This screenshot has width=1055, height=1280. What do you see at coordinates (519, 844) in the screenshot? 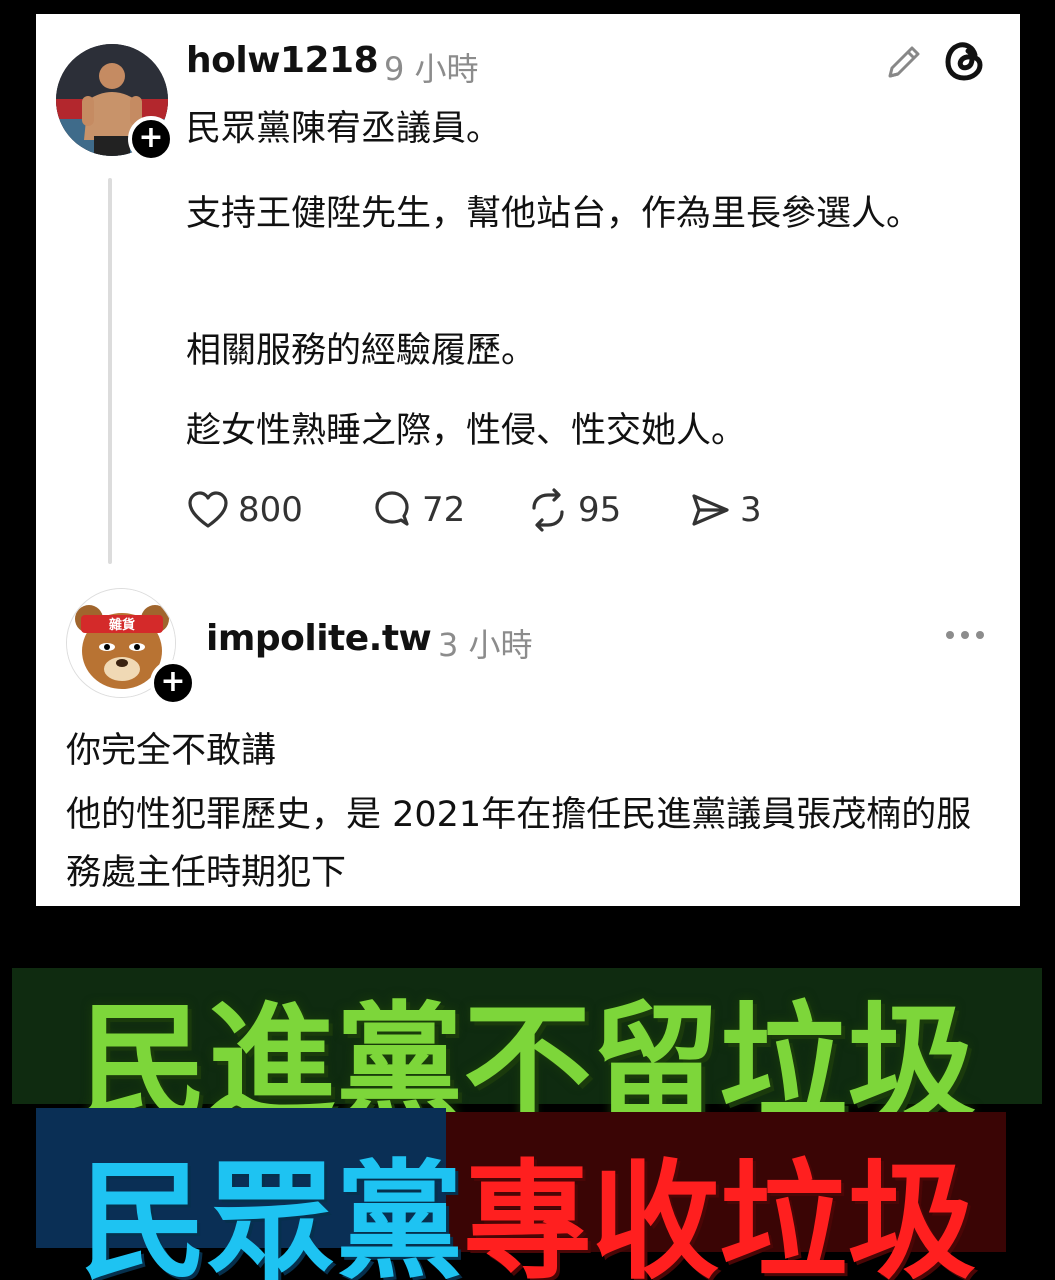
I see `reply-text-body: 他的性犯罪歷史，是 2021年在擔任民進黨議員張茂楠的服務處主任時期犯下` at bounding box center [519, 844].